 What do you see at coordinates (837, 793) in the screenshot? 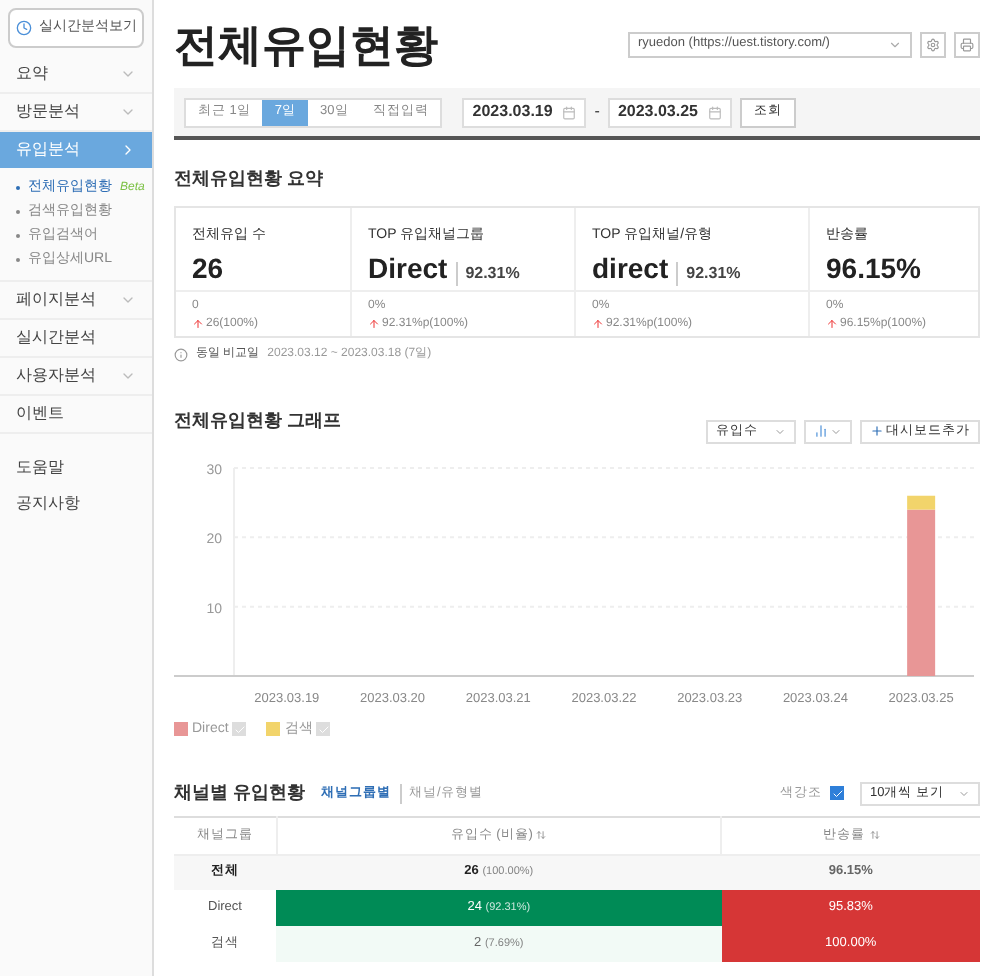
I see `color-emphasis-checkbox` at bounding box center [837, 793].